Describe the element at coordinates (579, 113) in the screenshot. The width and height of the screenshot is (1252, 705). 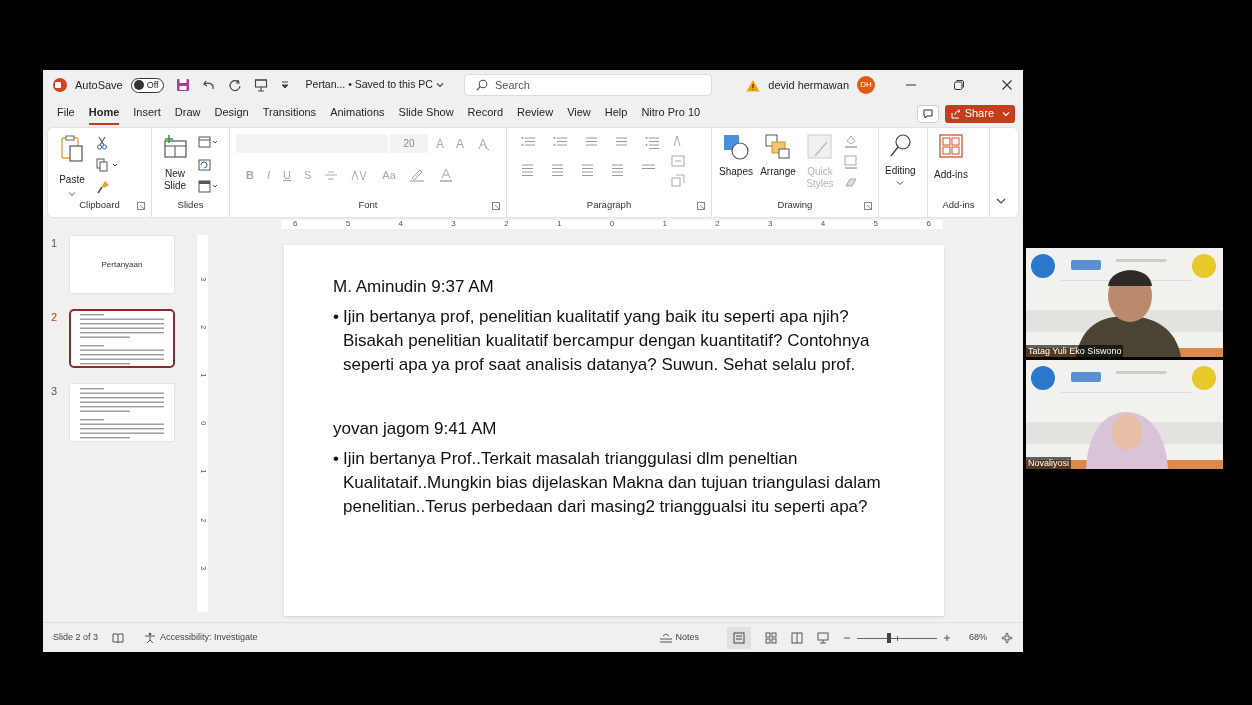
I see `menu-tab: View` at that location.